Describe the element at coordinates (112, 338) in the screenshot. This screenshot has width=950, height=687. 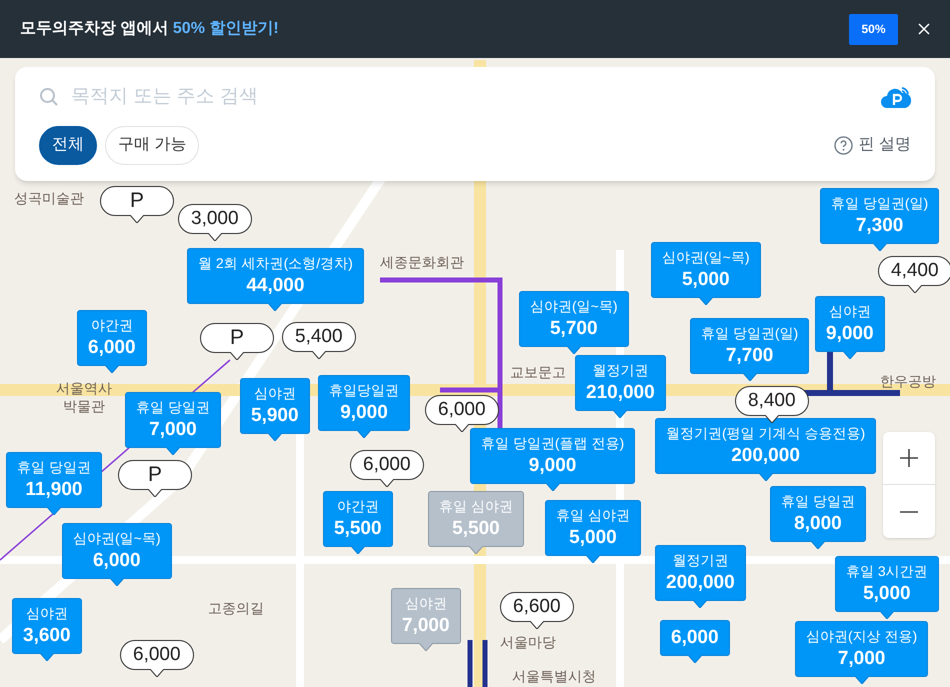
I see `ticket-pin: 야간권 6,000` at that location.